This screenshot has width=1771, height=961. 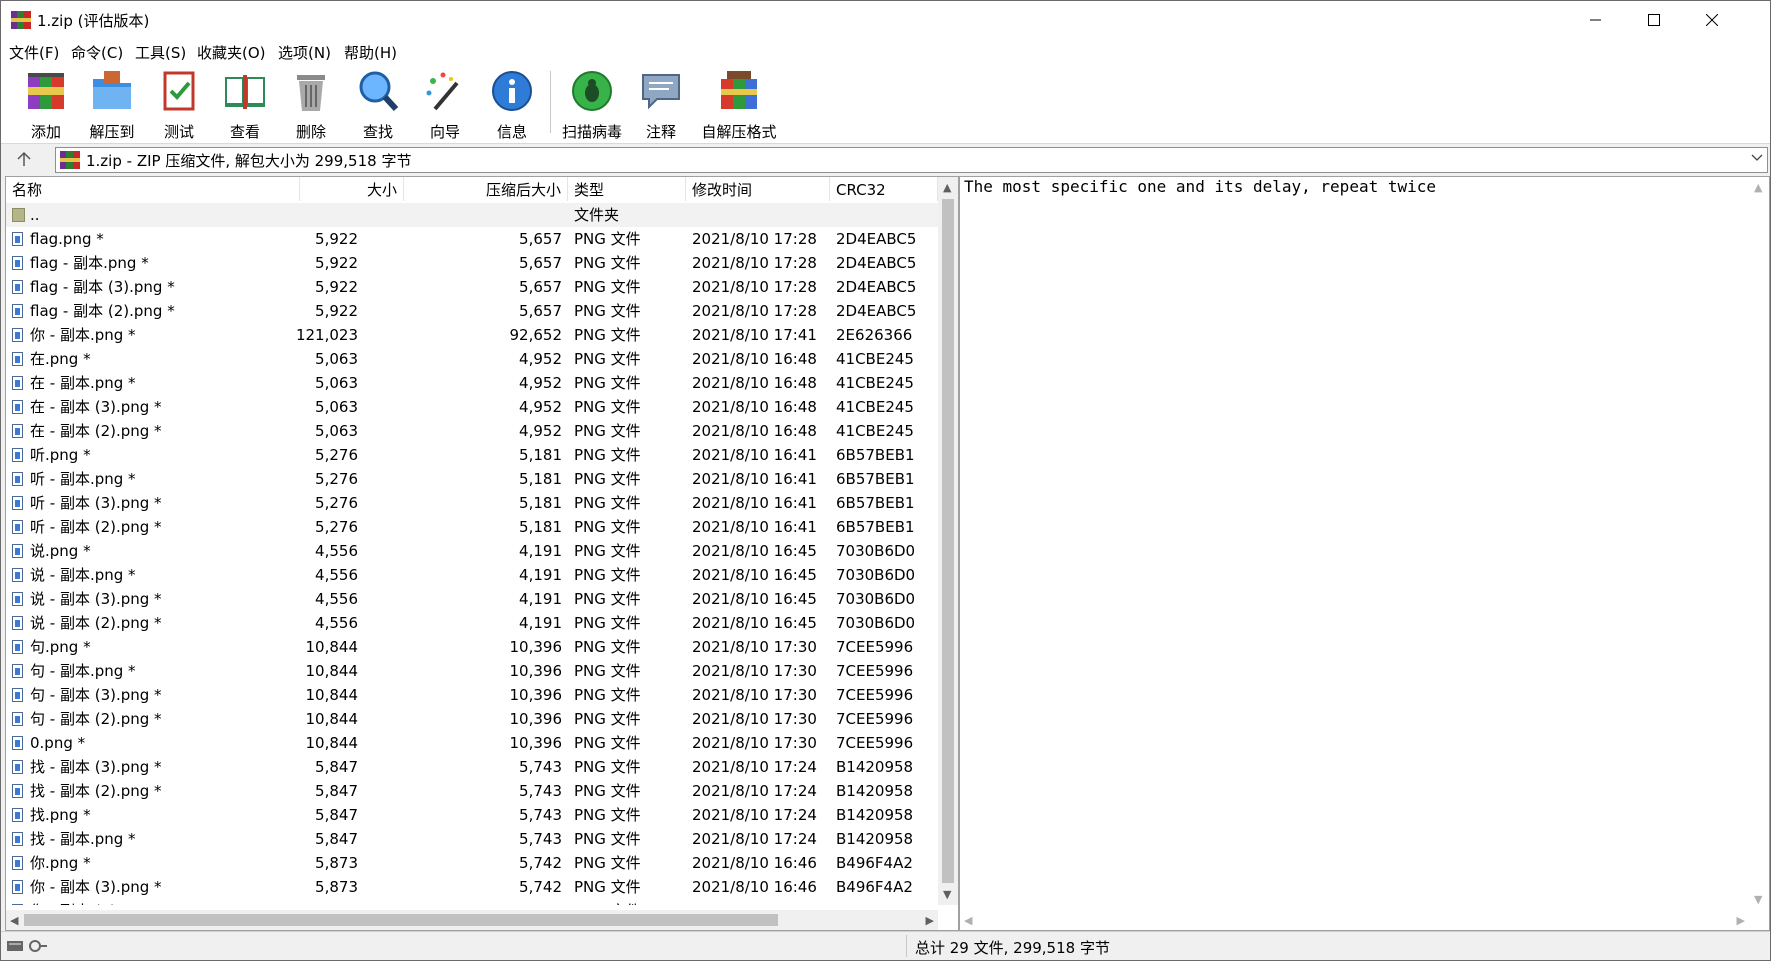 I want to click on parent-folder-row: .. 文件夹, so click(x=472, y=215).